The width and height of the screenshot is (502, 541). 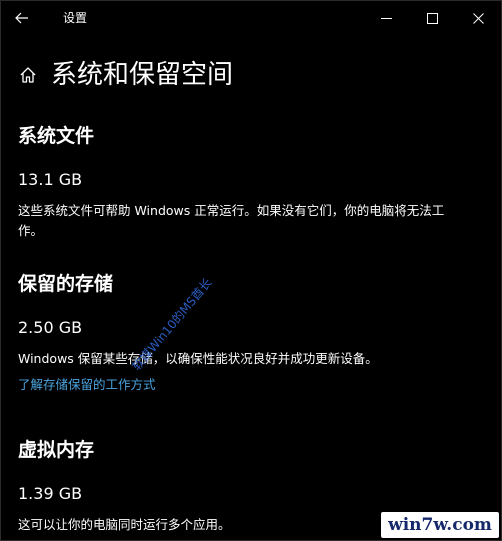 I want to click on reserved-storage-link: 了解存储保留的工作方式, so click(x=87, y=385).